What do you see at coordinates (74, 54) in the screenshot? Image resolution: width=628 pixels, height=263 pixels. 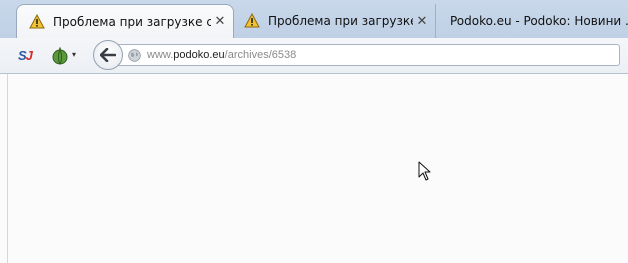 I see `chevron-down-icon: ▾` at bounding box center [74, 54].